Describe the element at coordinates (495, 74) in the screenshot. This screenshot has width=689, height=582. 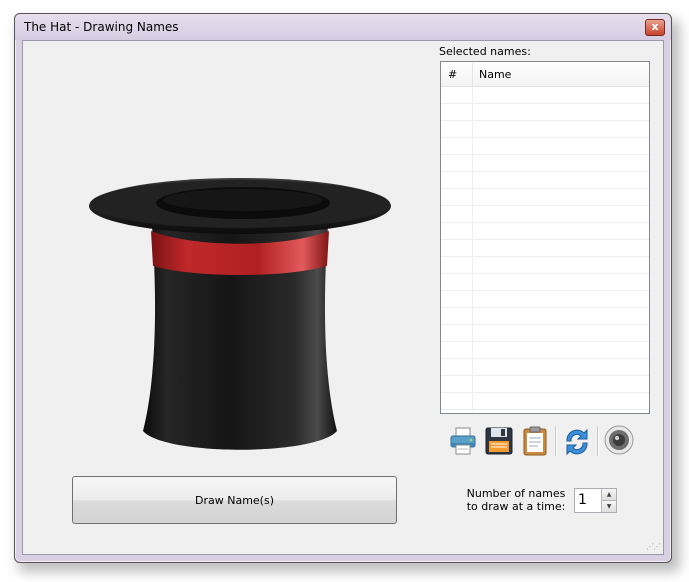
I see `column-name-label: Name` at that location.